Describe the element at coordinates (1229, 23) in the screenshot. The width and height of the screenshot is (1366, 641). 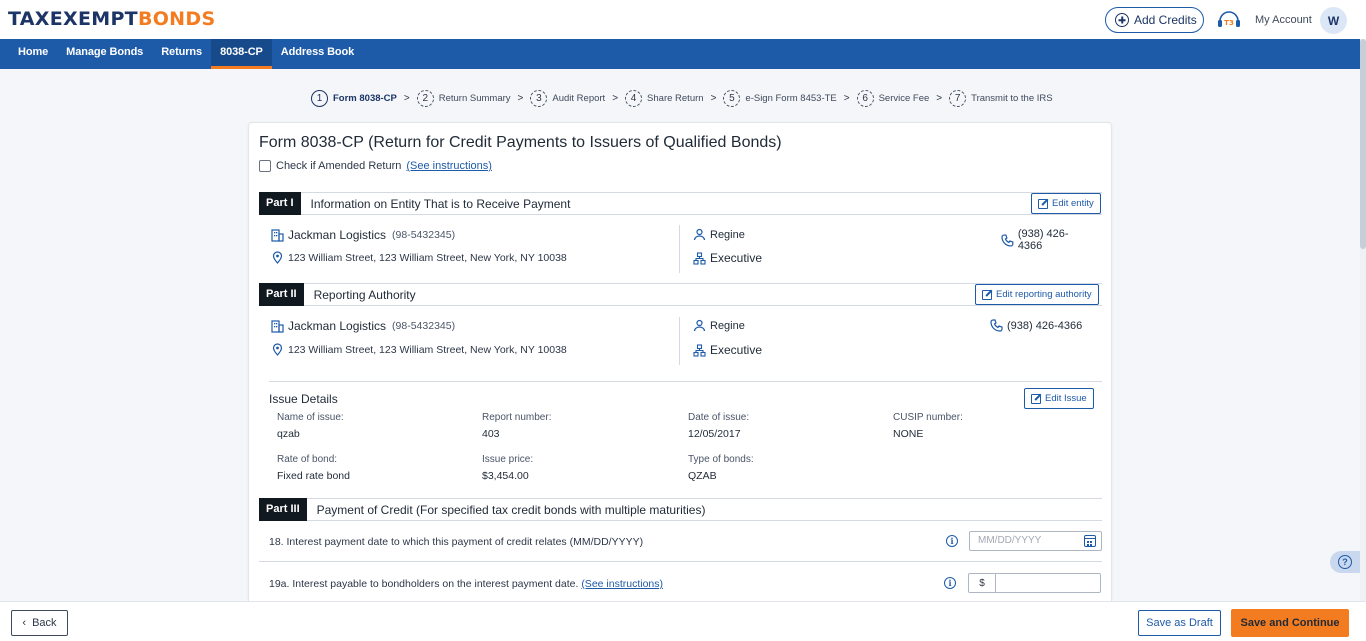
I see `svg-text: T3` at that location.